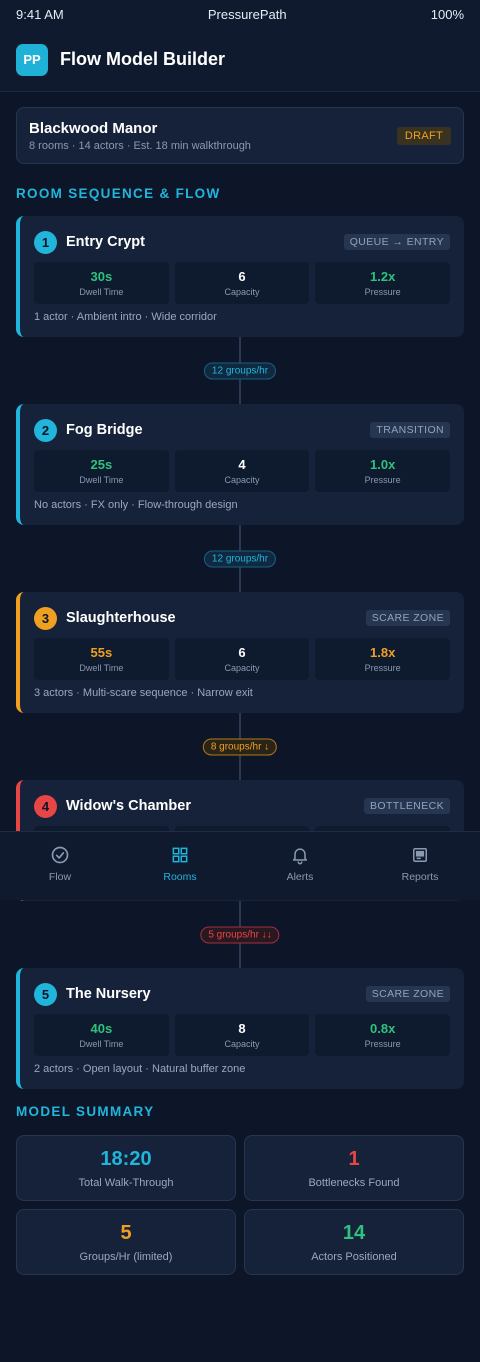  I want to click on flow-connector: 8 groups/hr ↓, so click(240, 746).